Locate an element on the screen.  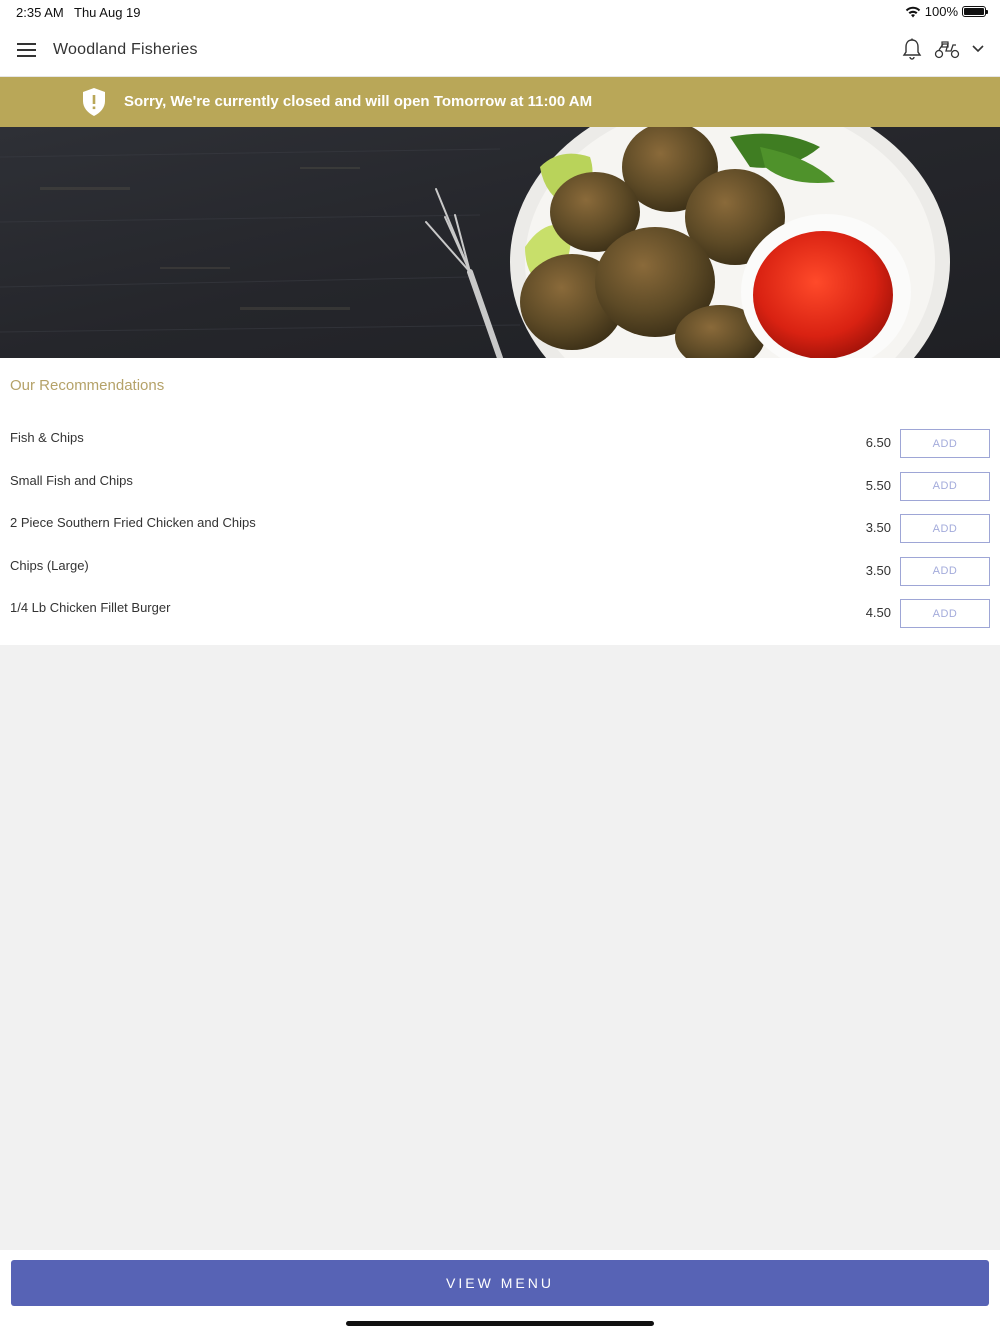
scooter-icon is located at coordinates (947, 49).